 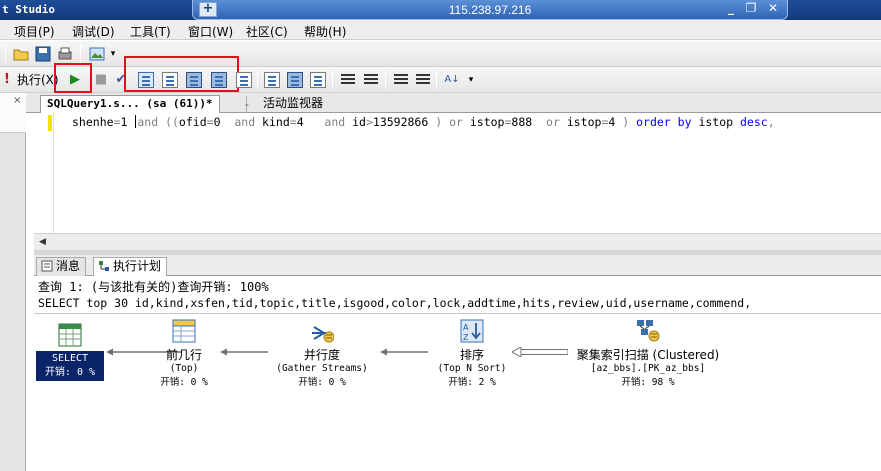 What do you see at coordinates (93, 122) in the screenshot?
I see `sql-token: shenhe` at bounding box center [93, 122].